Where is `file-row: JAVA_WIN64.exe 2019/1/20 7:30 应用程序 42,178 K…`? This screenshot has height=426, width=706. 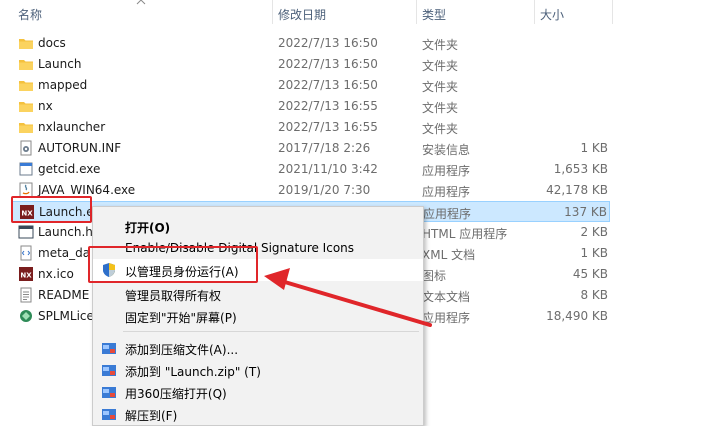 file-row: JAVA_WIN64.exe 2019/1/20 7:30 应用程序 42,178 K… is located at coordinates (353, 190).